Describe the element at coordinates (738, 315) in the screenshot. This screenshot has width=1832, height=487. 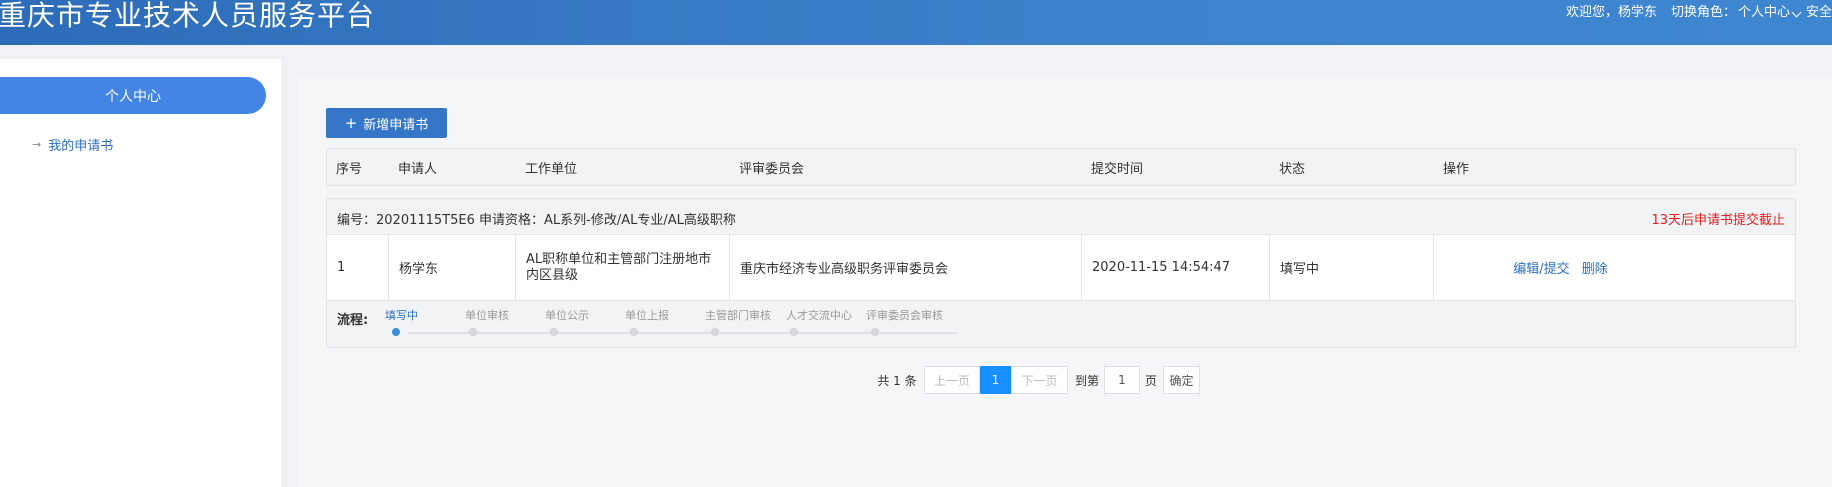
I see `flow-step-dept-review: 主管部门审核` at that location.